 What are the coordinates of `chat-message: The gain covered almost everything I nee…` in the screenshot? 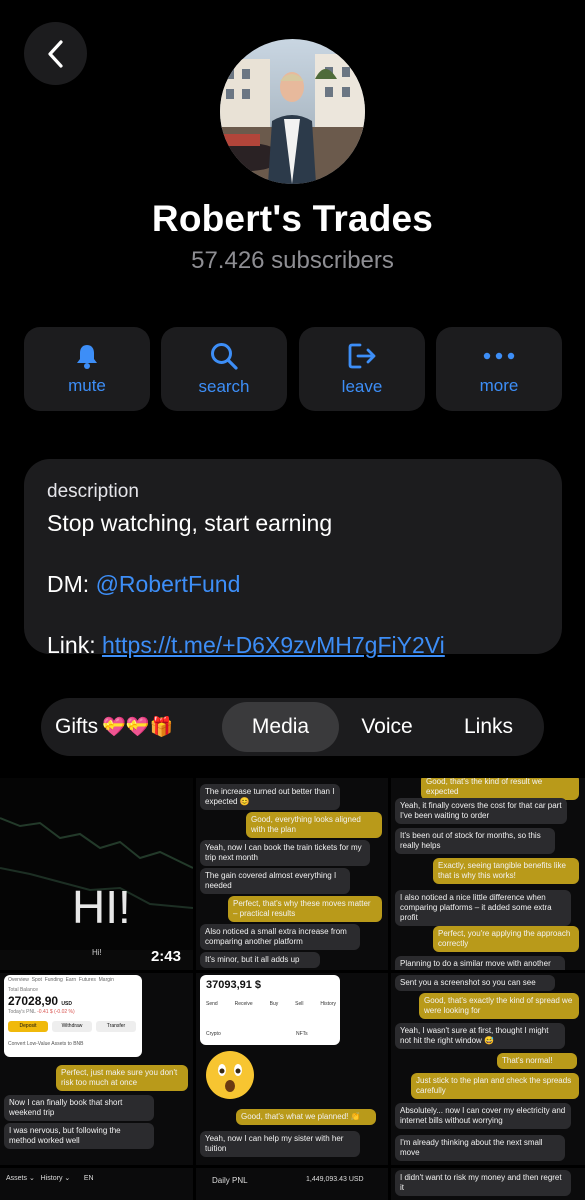 It's located at (275, 881).